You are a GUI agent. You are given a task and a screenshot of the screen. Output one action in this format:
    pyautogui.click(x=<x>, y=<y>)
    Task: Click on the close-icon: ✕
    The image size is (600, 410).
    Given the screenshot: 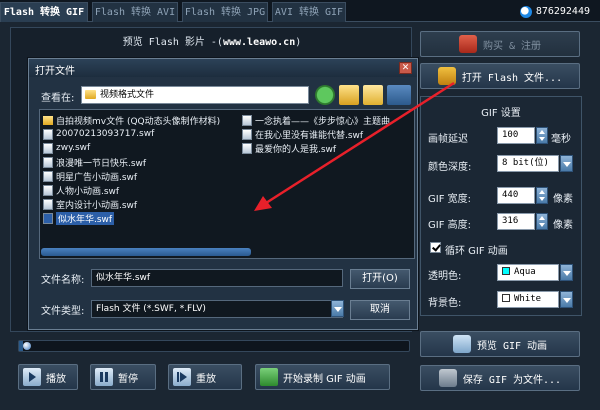 What is the action you would take?
    pyautogui.click(x=405, y=68)
    